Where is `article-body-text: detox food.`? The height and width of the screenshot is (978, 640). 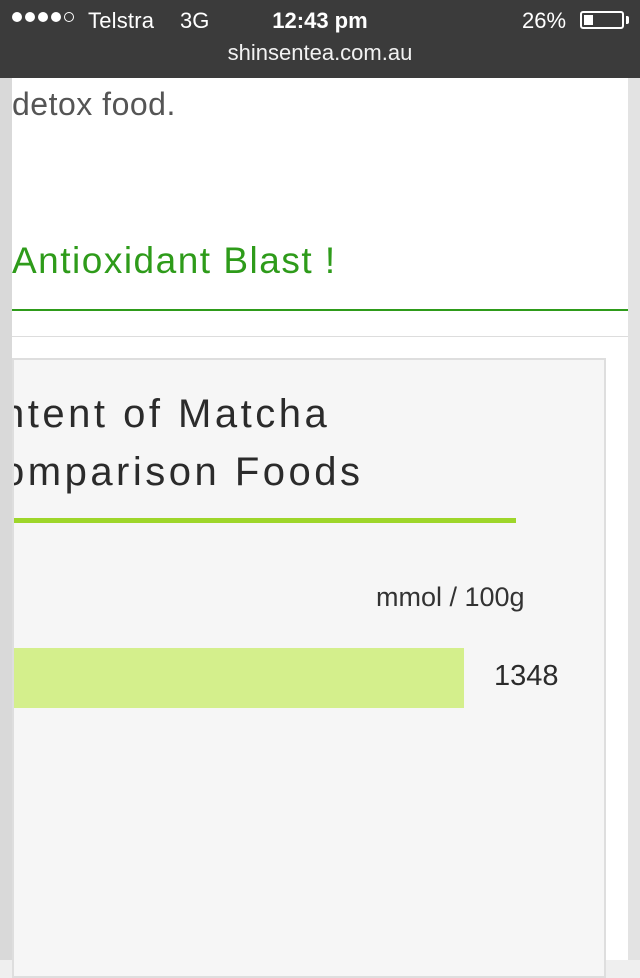
article-body-text: detox food. is located at coordinates (94, 104).